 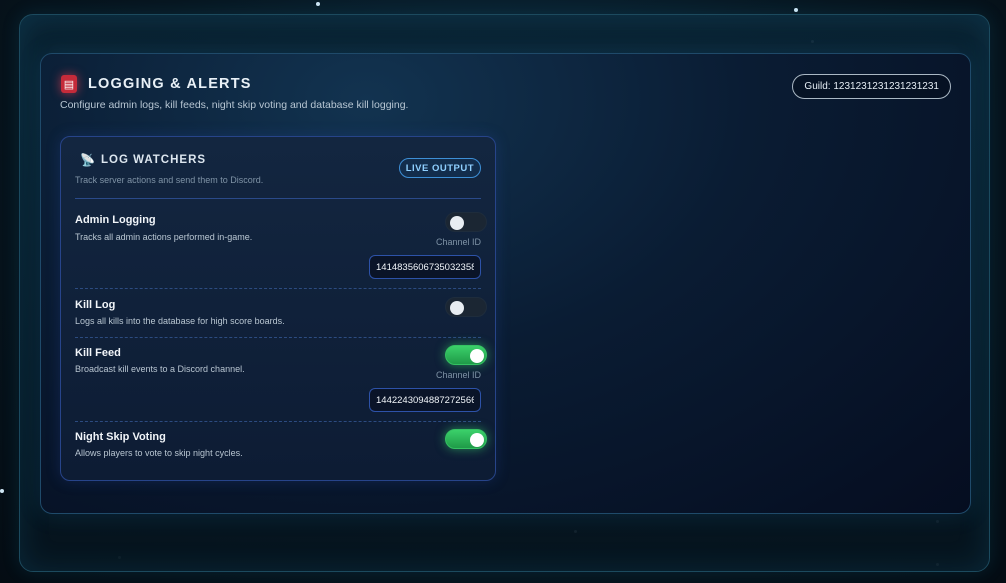 I want to click on setting-title: Admin Logging, so click(x=115, y=220).